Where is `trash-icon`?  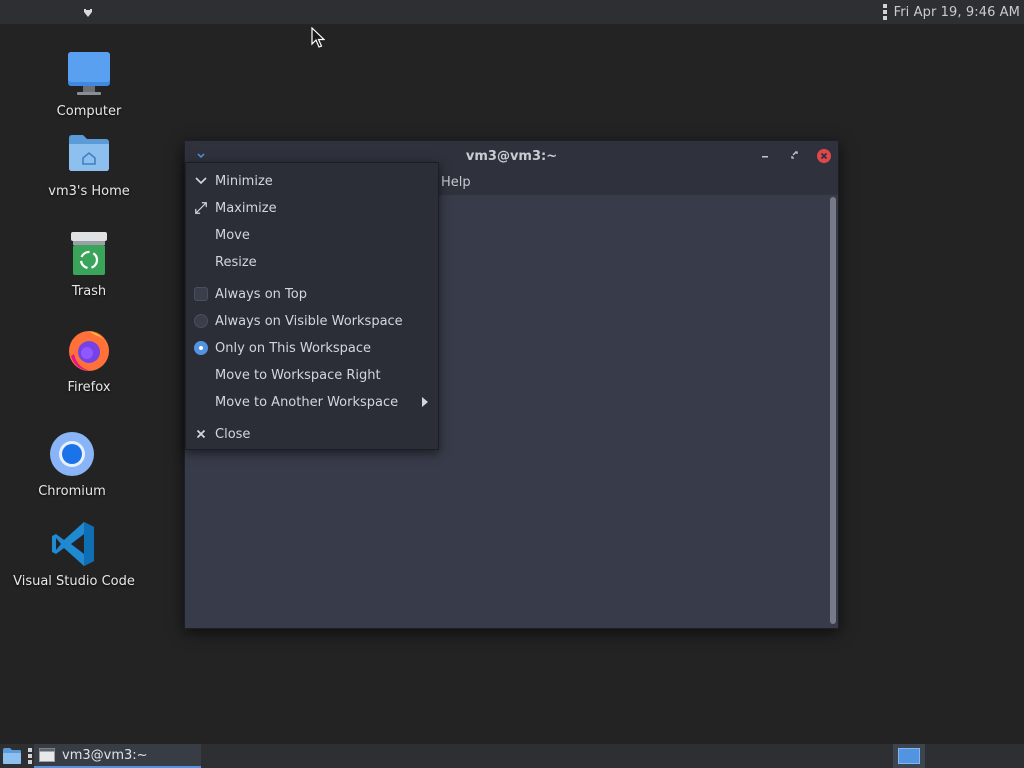 trash-icon is located at coordinates (89, 253).